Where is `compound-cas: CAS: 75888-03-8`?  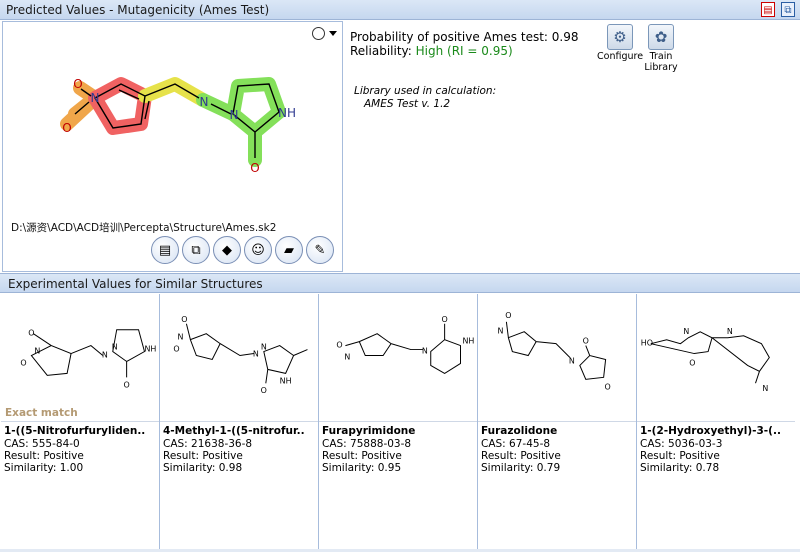 compound-cas: CAS: 75888-03-8 is located at coordinates (367, 444).